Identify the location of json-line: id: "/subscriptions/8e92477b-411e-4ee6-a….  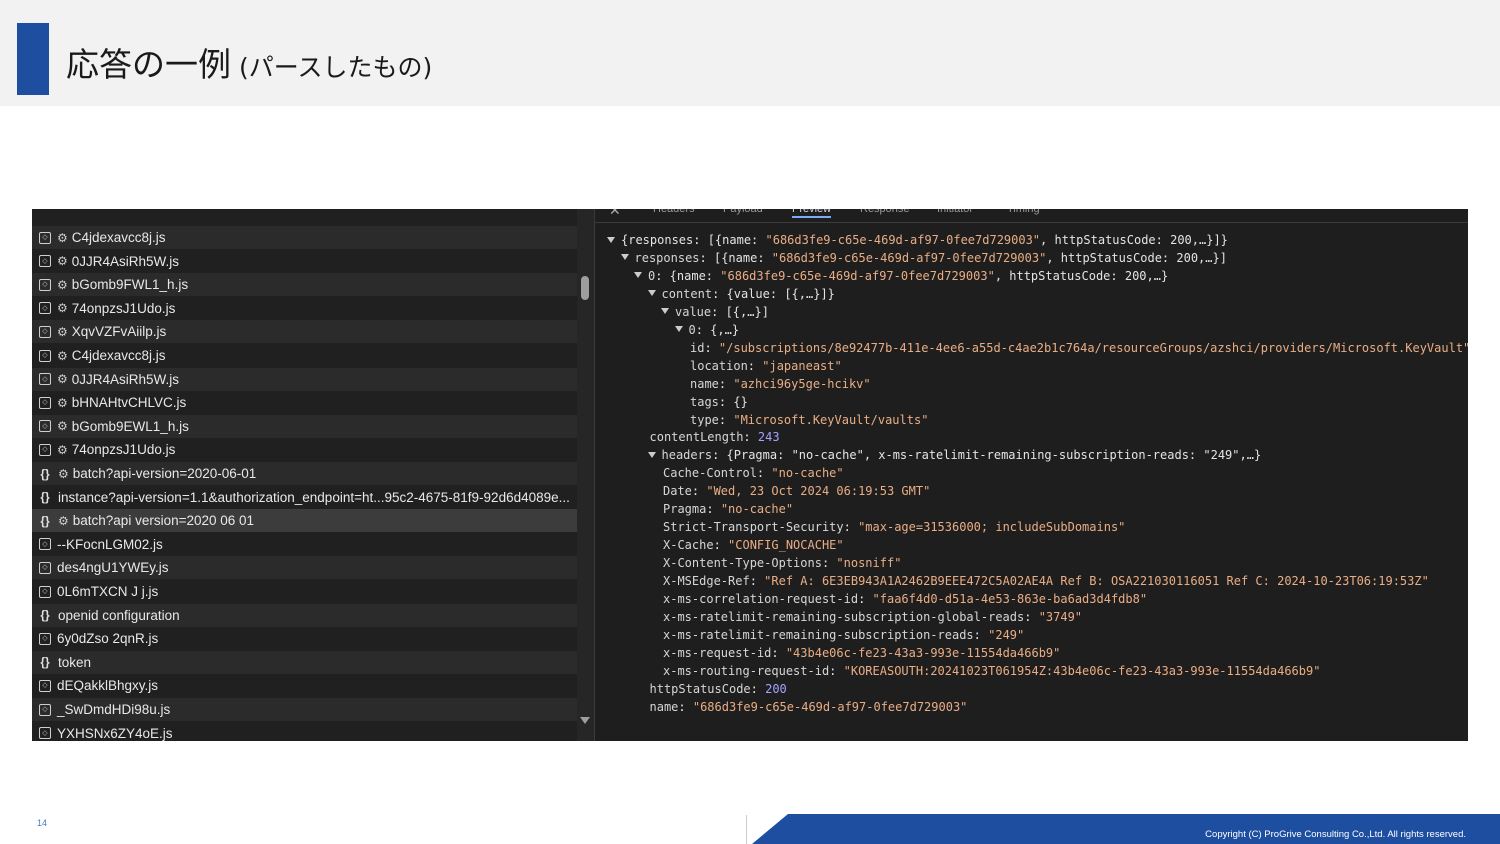
(1079, 348).